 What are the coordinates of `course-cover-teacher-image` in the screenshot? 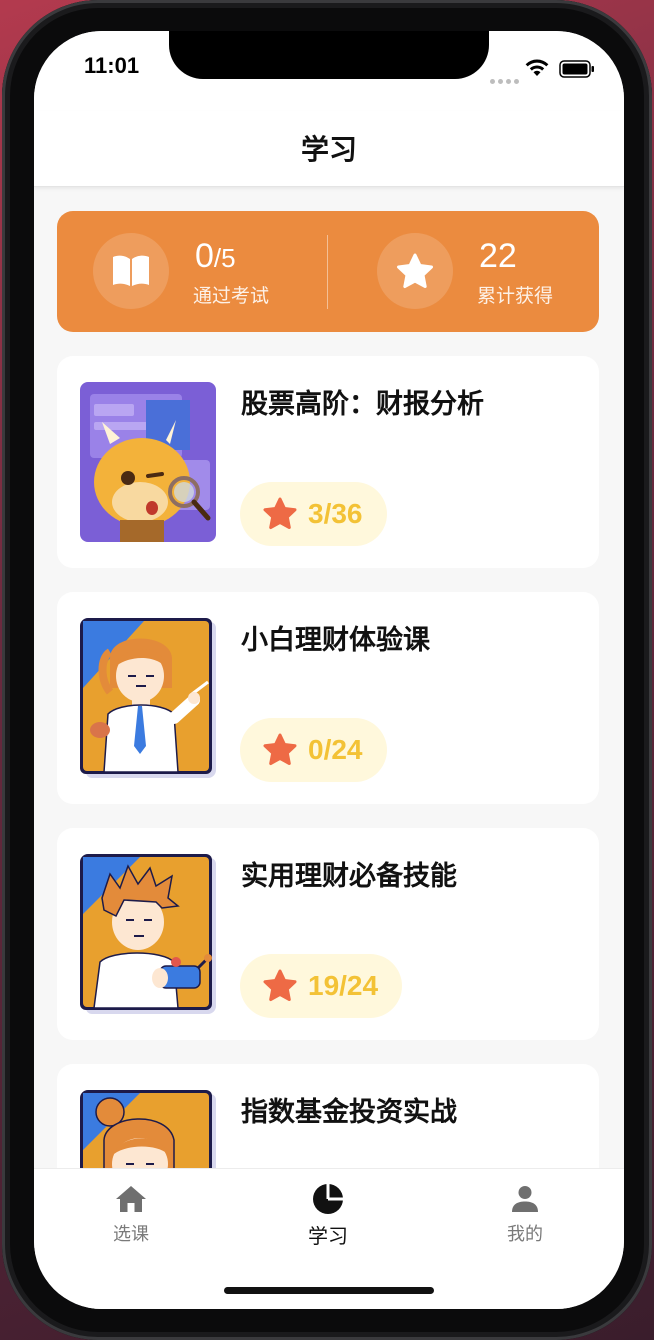 It's located at (148, 698).